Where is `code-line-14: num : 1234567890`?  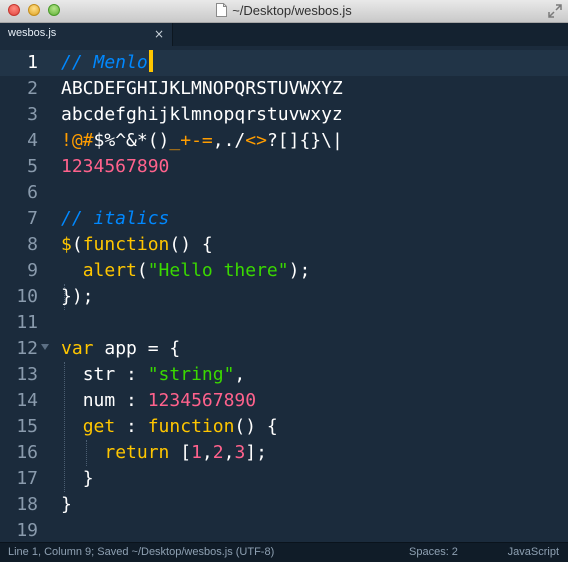 code-line-14: num : 1234567890 is located at coordinates (202, 401).